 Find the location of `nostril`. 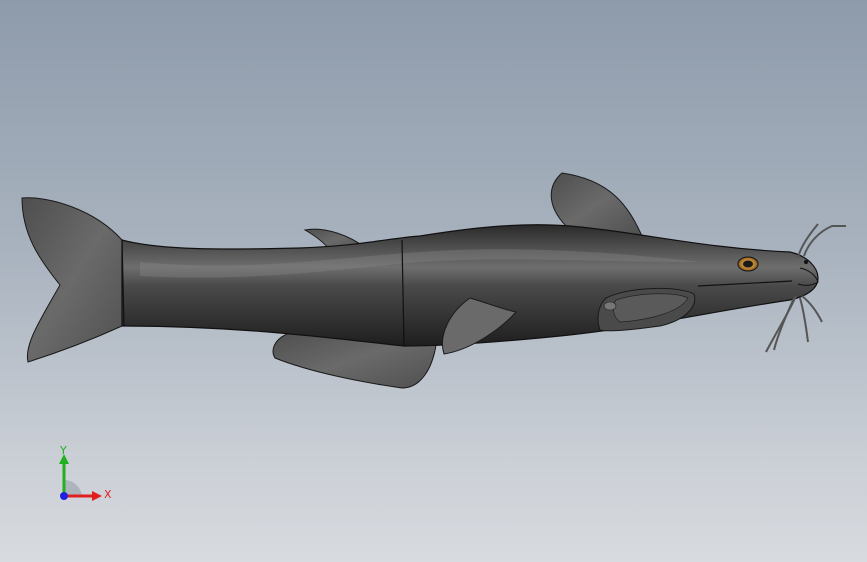

nostril is located at coordinates (806, 262).